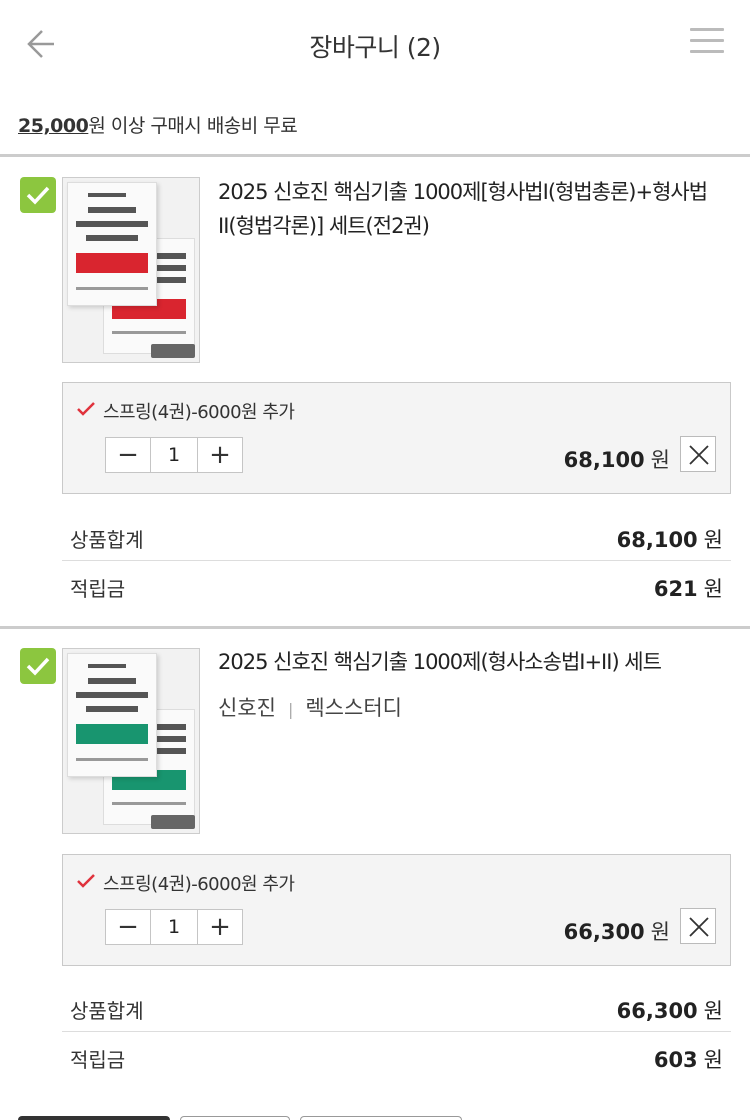 This screenshot has height=1120, width=750. I want to click on subtotal-value: 66,300 원, so click(670, 1010).